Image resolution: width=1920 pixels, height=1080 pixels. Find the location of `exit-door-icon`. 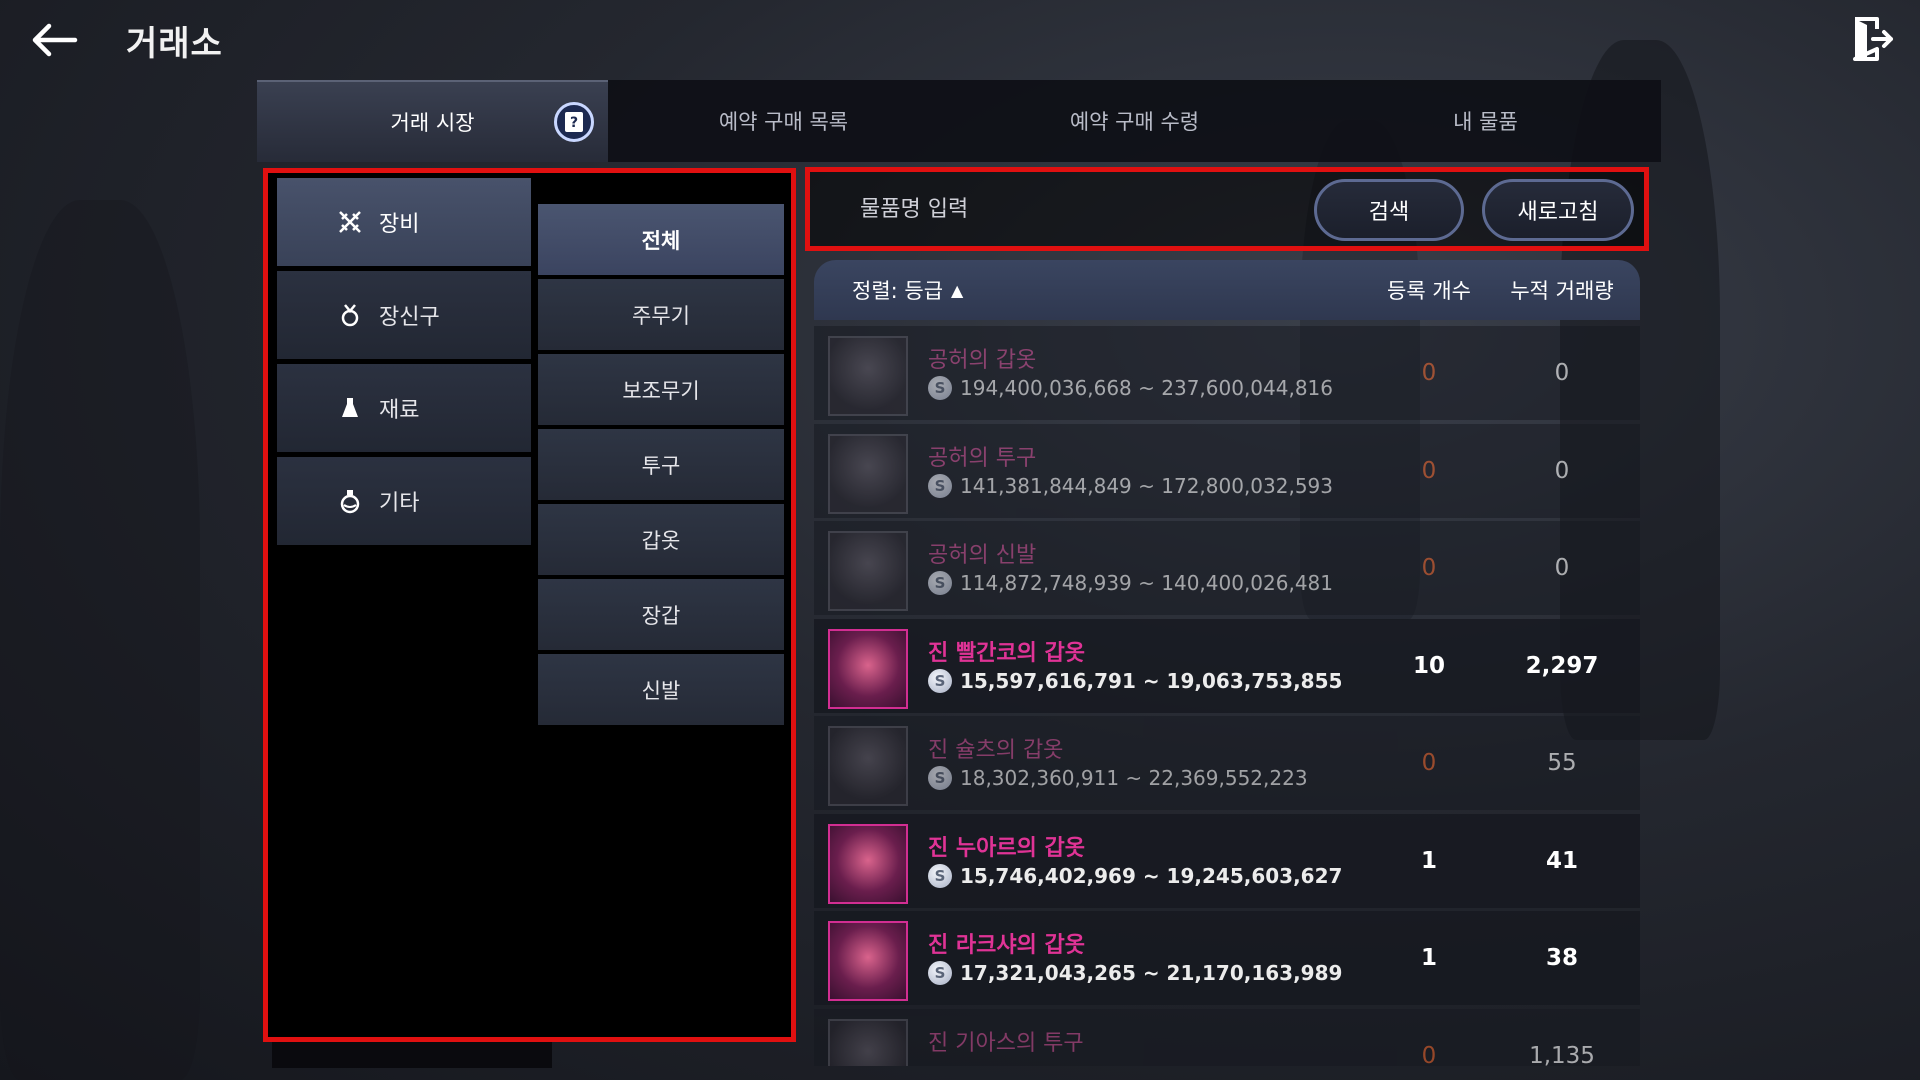

exit-door-icon is located at coordinates (1873, 39).